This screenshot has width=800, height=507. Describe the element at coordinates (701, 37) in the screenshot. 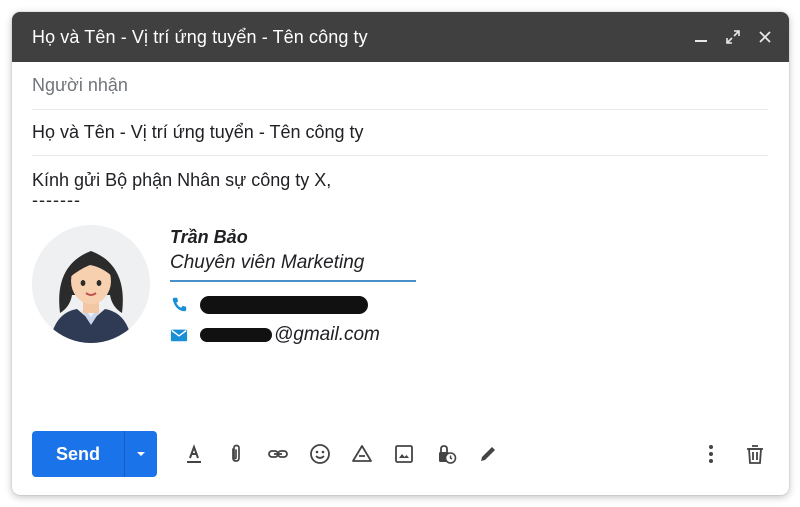

I see `minimize-icon` at that location.